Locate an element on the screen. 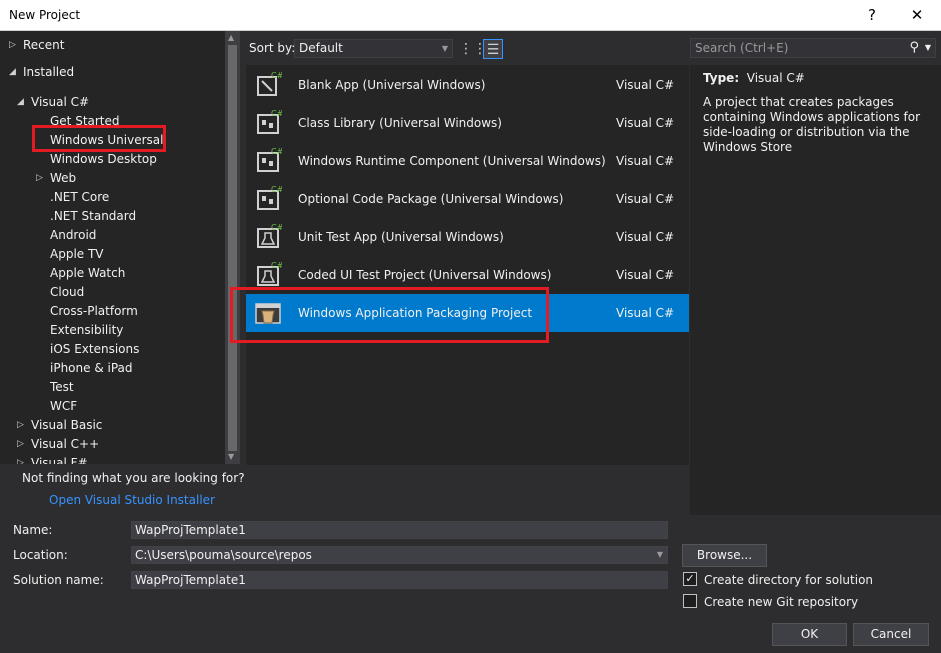 The image size is (941, 653). search-placeholder: Search (Ctrl+E) is located at coordinates (742, 48).